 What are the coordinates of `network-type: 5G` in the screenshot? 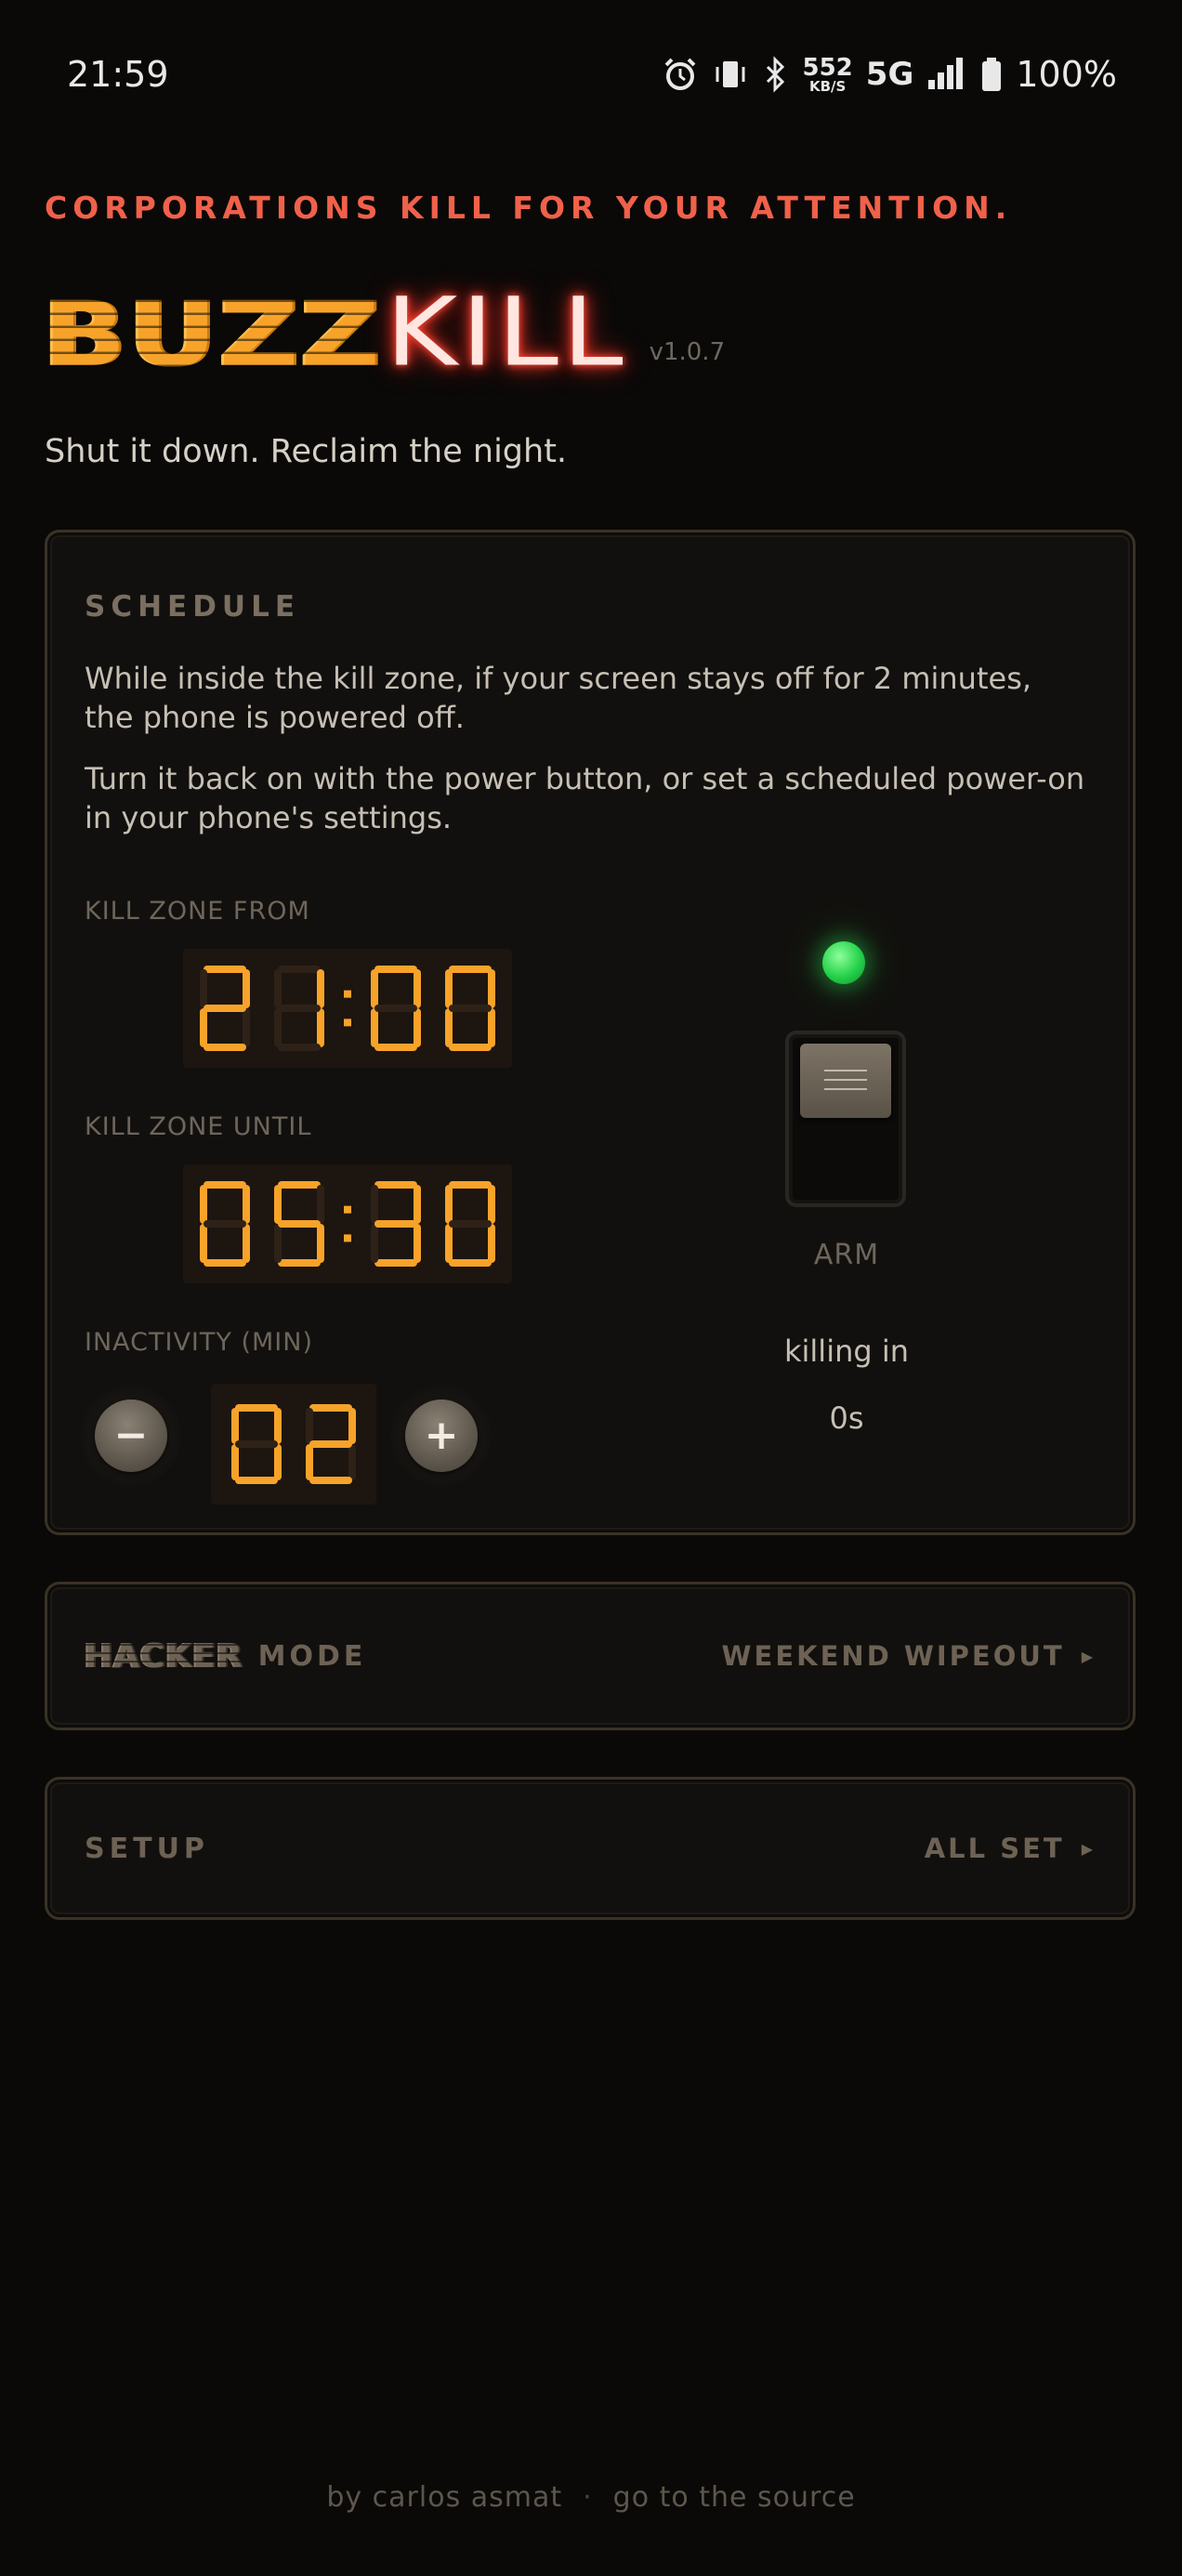 It's located at (889, 74).